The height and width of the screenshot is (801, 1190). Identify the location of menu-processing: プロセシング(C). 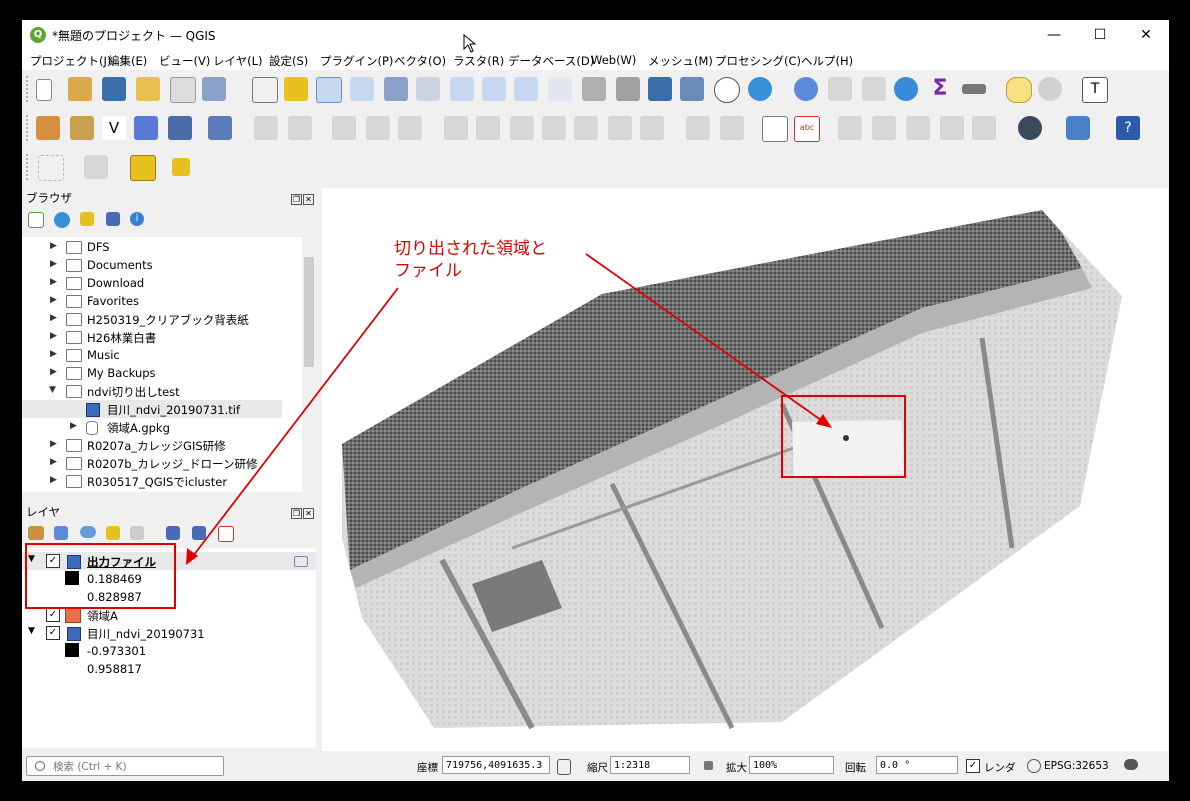
(758, 61).